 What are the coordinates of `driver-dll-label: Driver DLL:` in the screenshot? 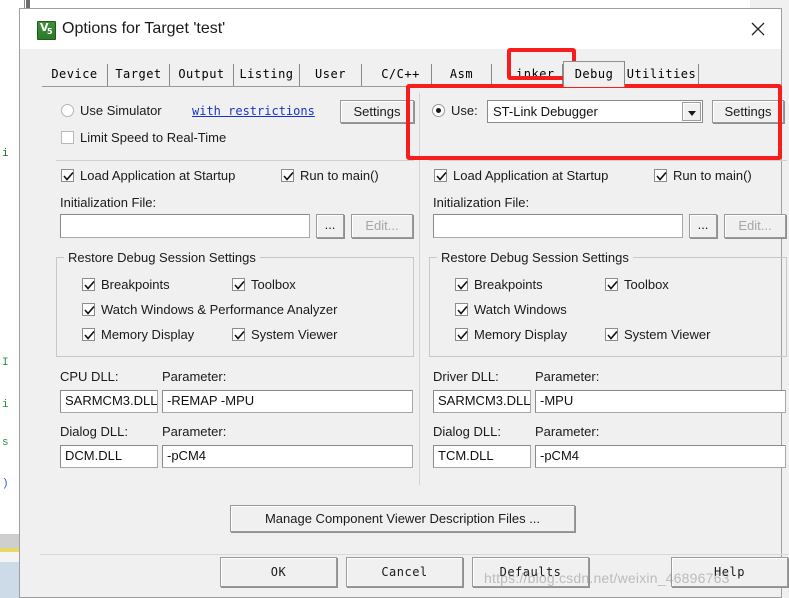 It's located at (466, 376).